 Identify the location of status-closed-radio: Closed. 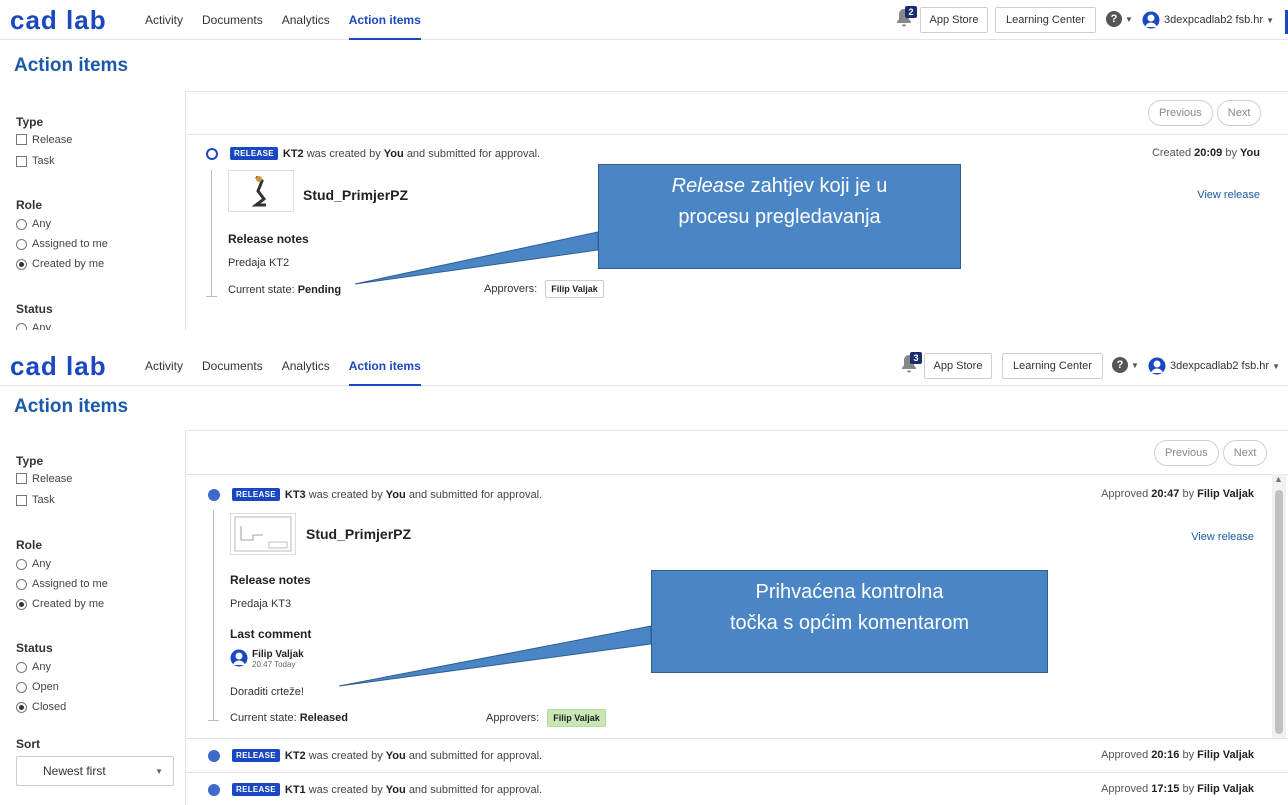
(41, 707).